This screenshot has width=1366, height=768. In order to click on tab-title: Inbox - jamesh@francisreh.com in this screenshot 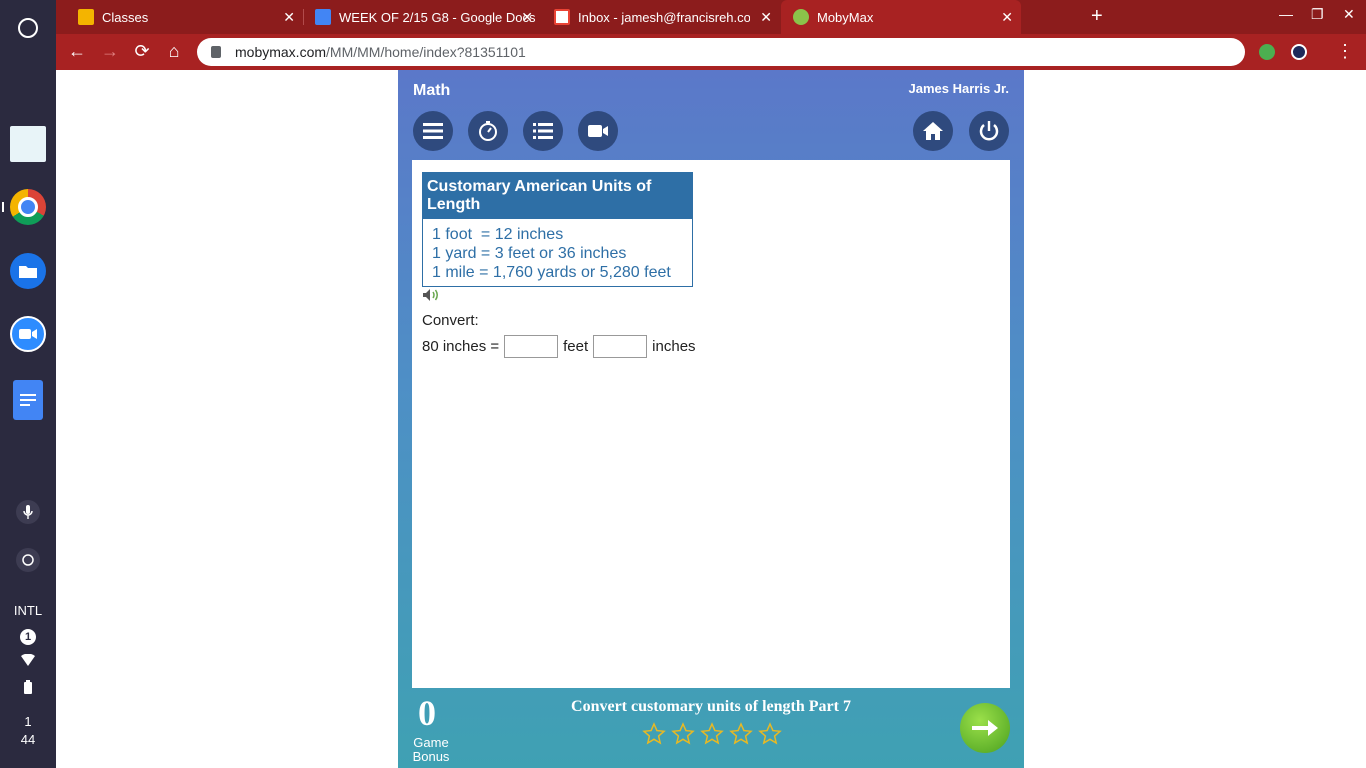, I will do `click(664, 17)`.